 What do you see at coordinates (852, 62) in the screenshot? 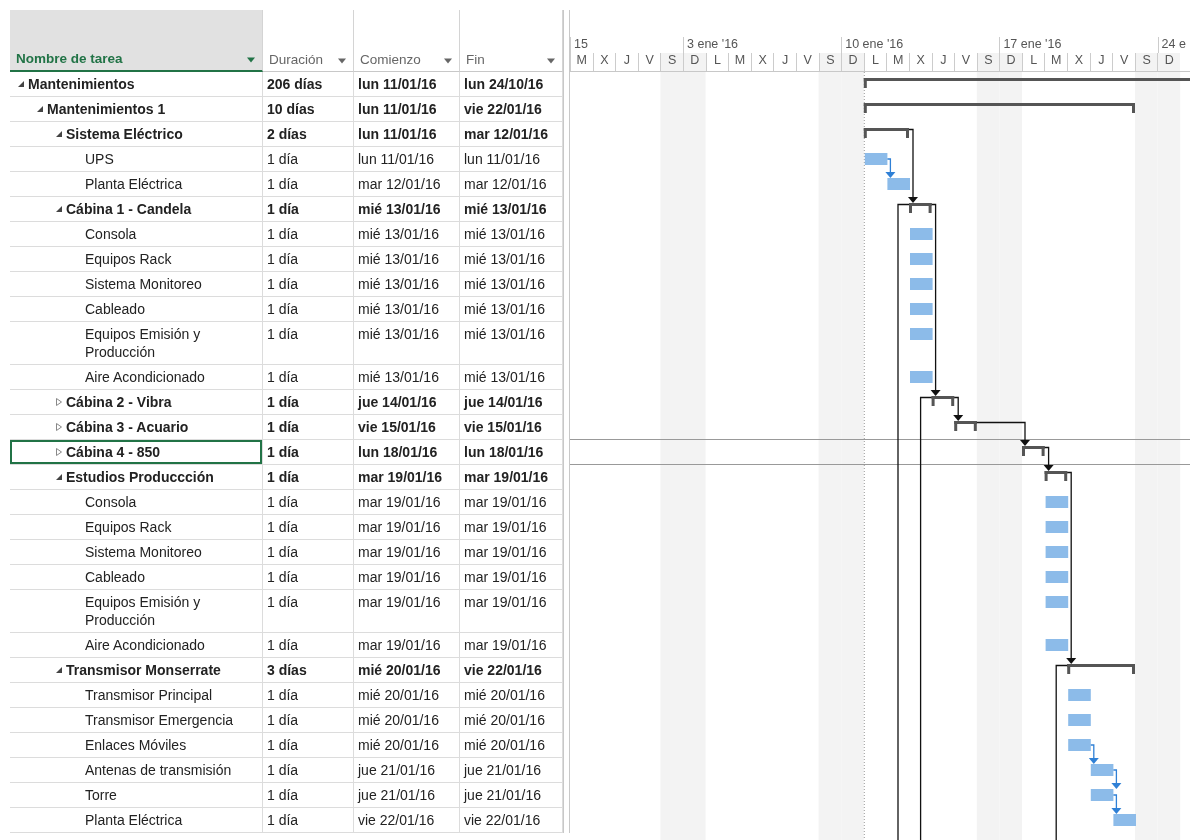
I see `day-label: D` at bounding box center [852, 62].